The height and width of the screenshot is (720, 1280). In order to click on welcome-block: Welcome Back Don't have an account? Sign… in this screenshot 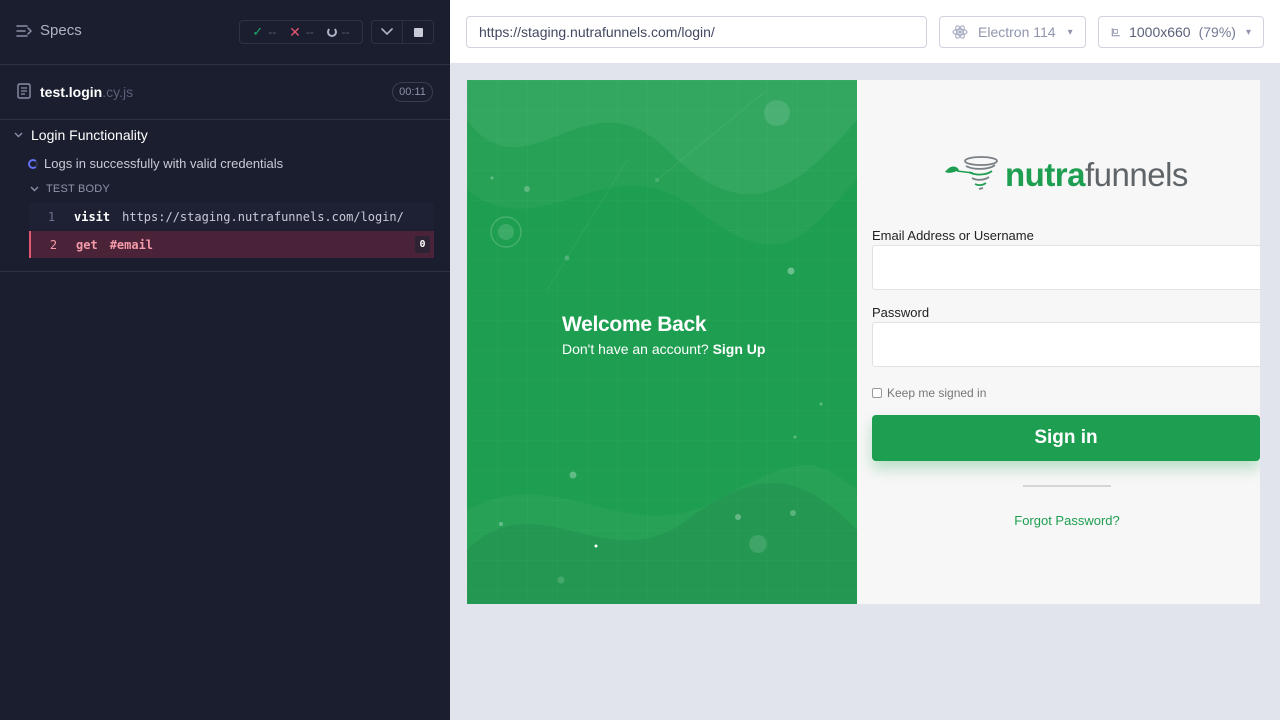, I will do `click(663, 335)`.